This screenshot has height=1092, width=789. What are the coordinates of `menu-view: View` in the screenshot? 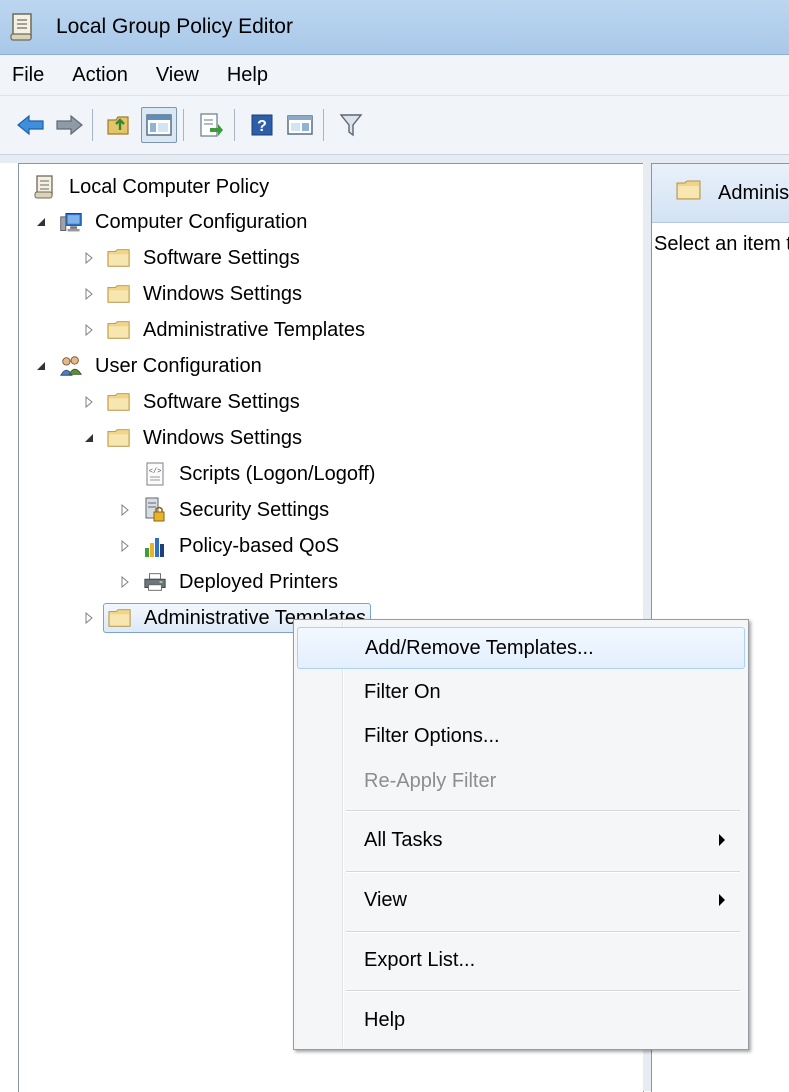 It's located at (177, 75).